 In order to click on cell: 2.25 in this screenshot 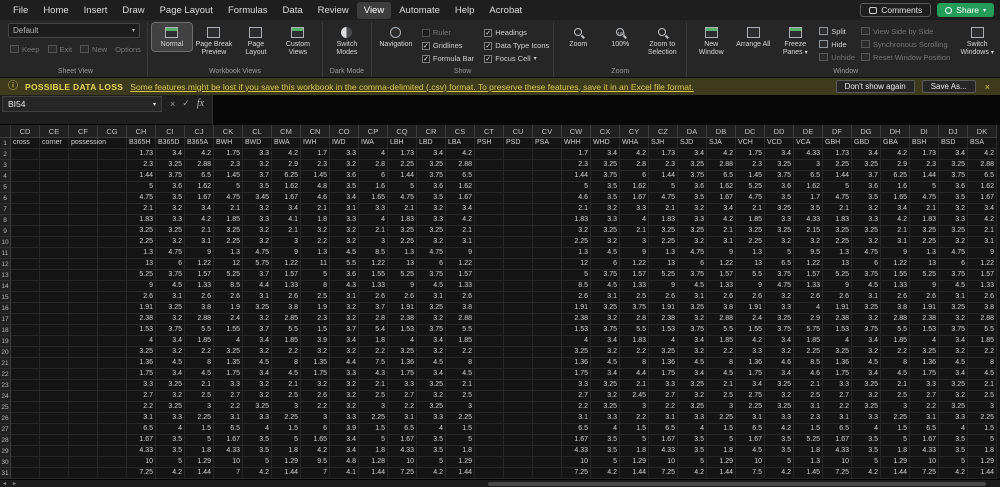, I will do `click(721, 418)`.